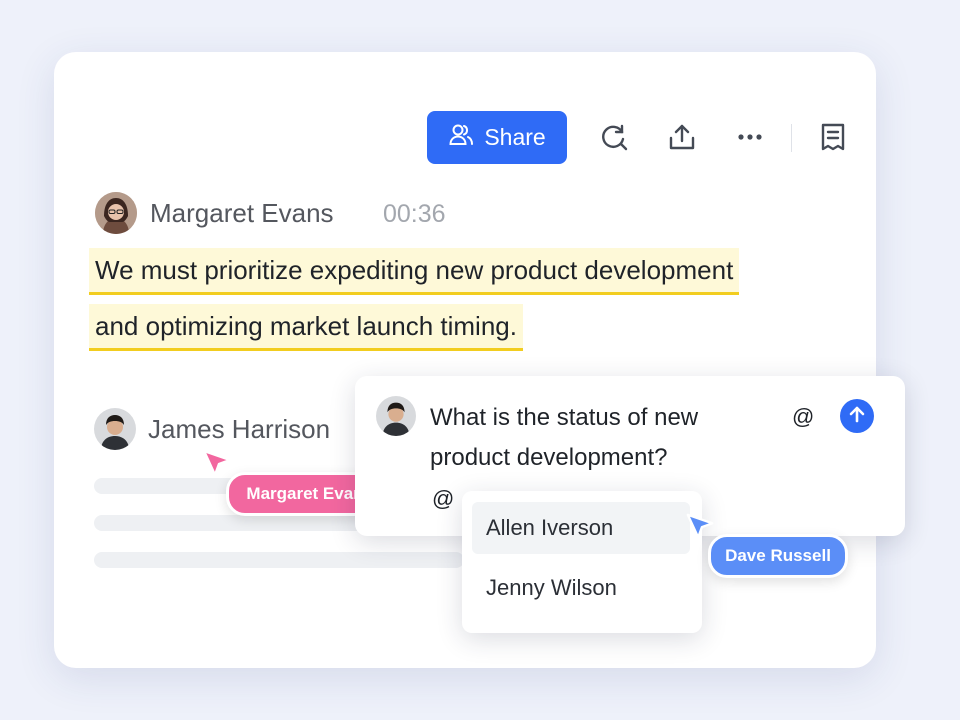  Describe the element at coordinates (461, 138) in the screenshot. I see `people-icon` at that location.